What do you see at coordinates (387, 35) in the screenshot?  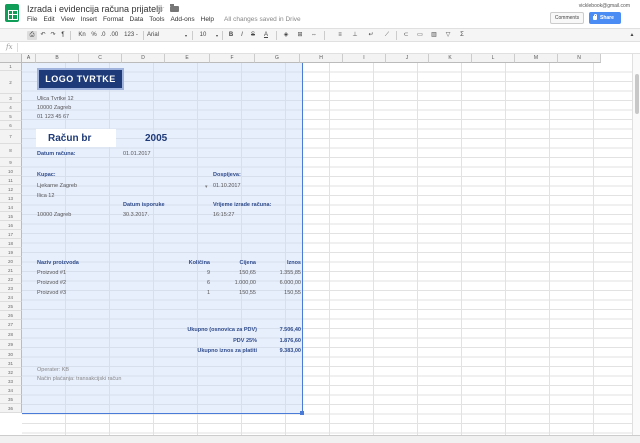 I see `text-rotation-icon: ⟋` at bounding box center [387, 35].